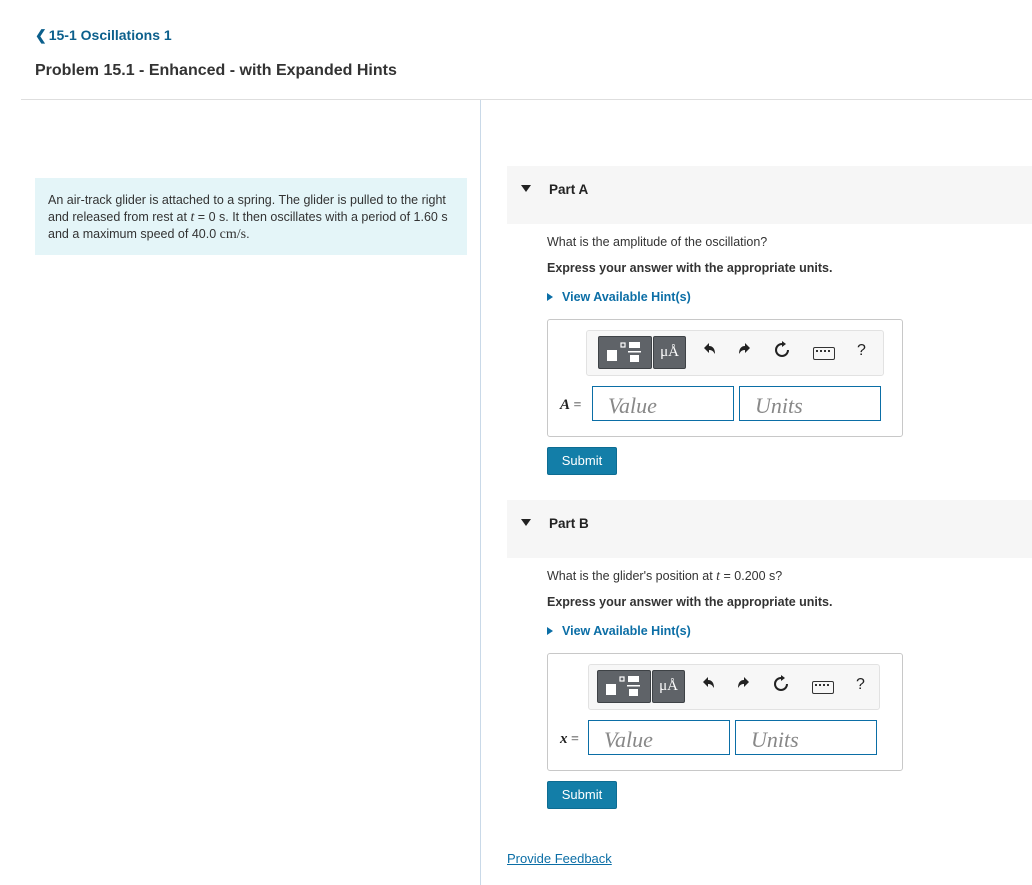 This screenshot has width=1032, height=885. What do you see at coordinates (769, 195) in the screenshot?
I see `part-a-header: Part A` at bounding box center [769, 195].